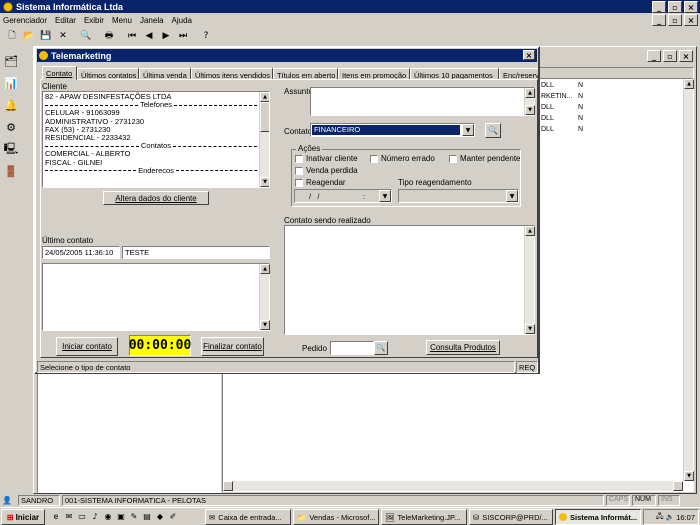  I want to click on iniciar-contato-button: Iniciar contato, so click(87, 346).